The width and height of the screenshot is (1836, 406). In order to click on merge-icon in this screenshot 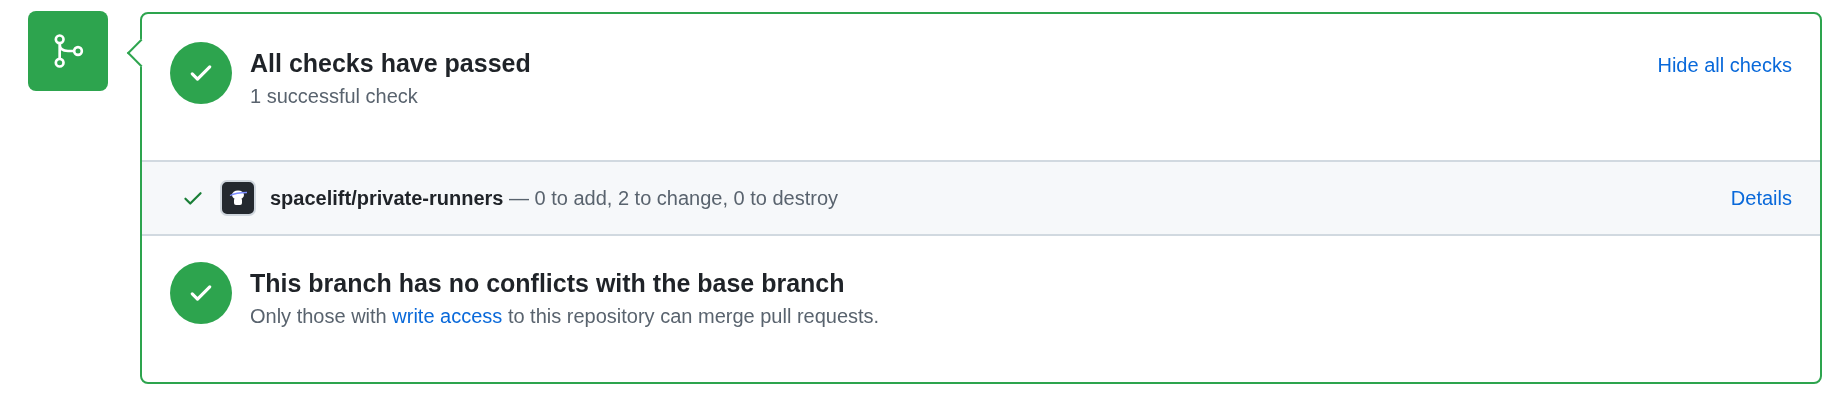, I will do `click(68, 51)`.